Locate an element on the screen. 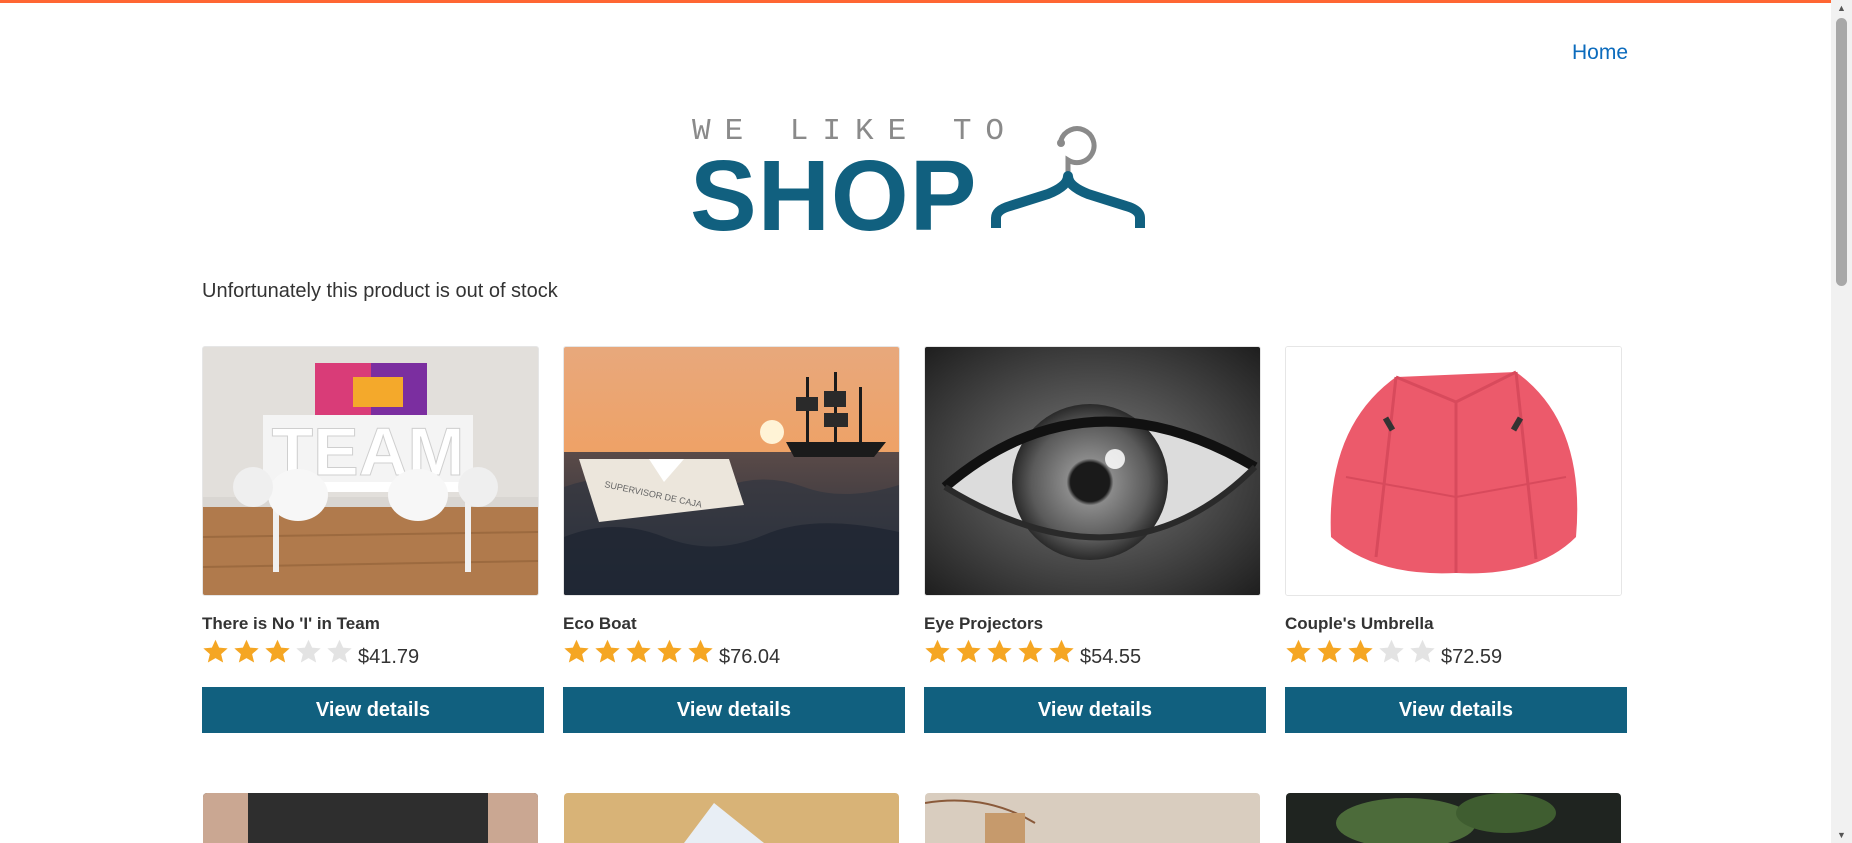 The width and height of the screenshot is (1852, 843). home-link: Home is located at coordinates (1600, 53).